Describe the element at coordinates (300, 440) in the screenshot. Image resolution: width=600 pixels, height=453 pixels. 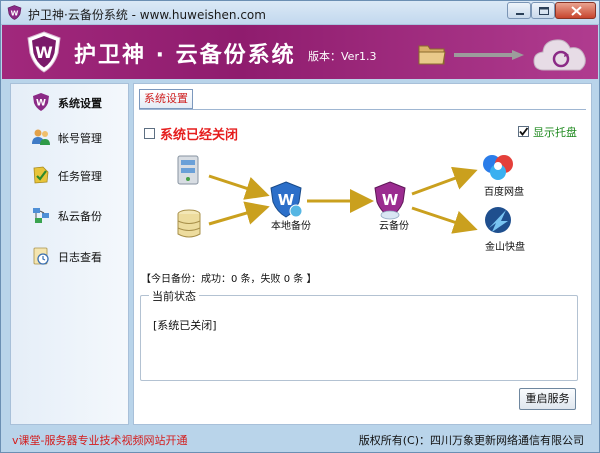
I see `status-footer: v课堂-服务器专业技术视频网站开通 版权所有(C)：四川万象更新网络通信有限公司` at that location.